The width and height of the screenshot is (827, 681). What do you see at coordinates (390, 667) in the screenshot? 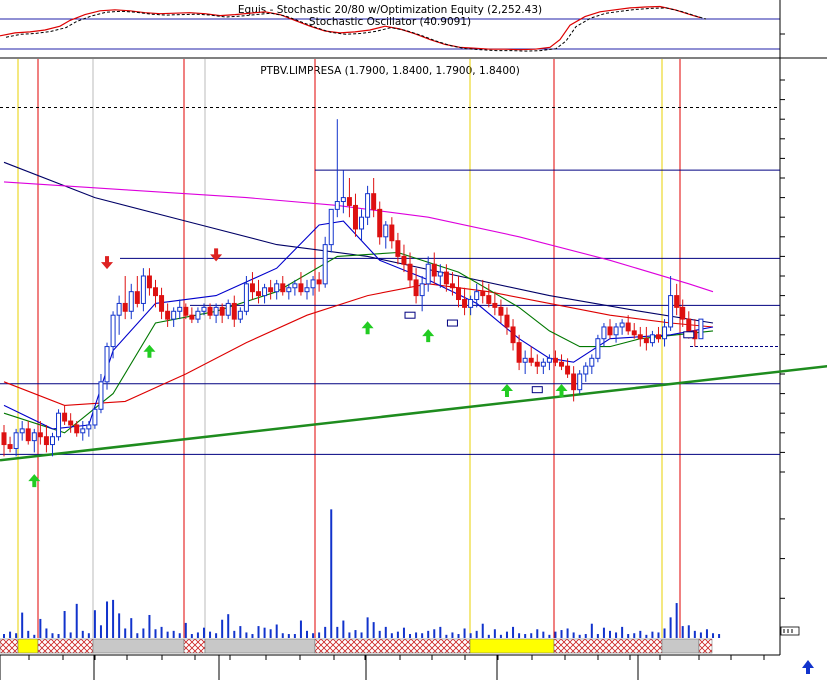
I see `time-axis` at bounding box center [390, 667].